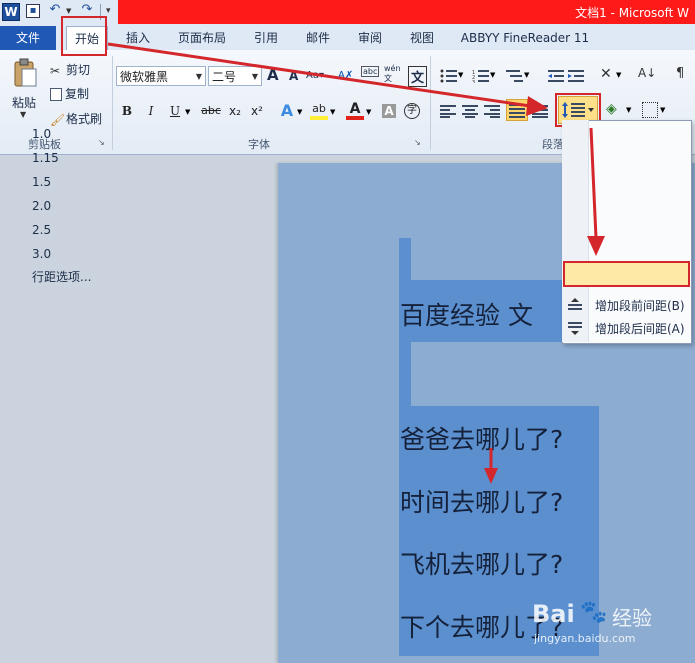 Image resolution: width=695 pixels, height=663 pixels. What do you see at coordinates (593, 183) in the screenshot?
I see `arrow-to-options` at bounding box center [593, 183].